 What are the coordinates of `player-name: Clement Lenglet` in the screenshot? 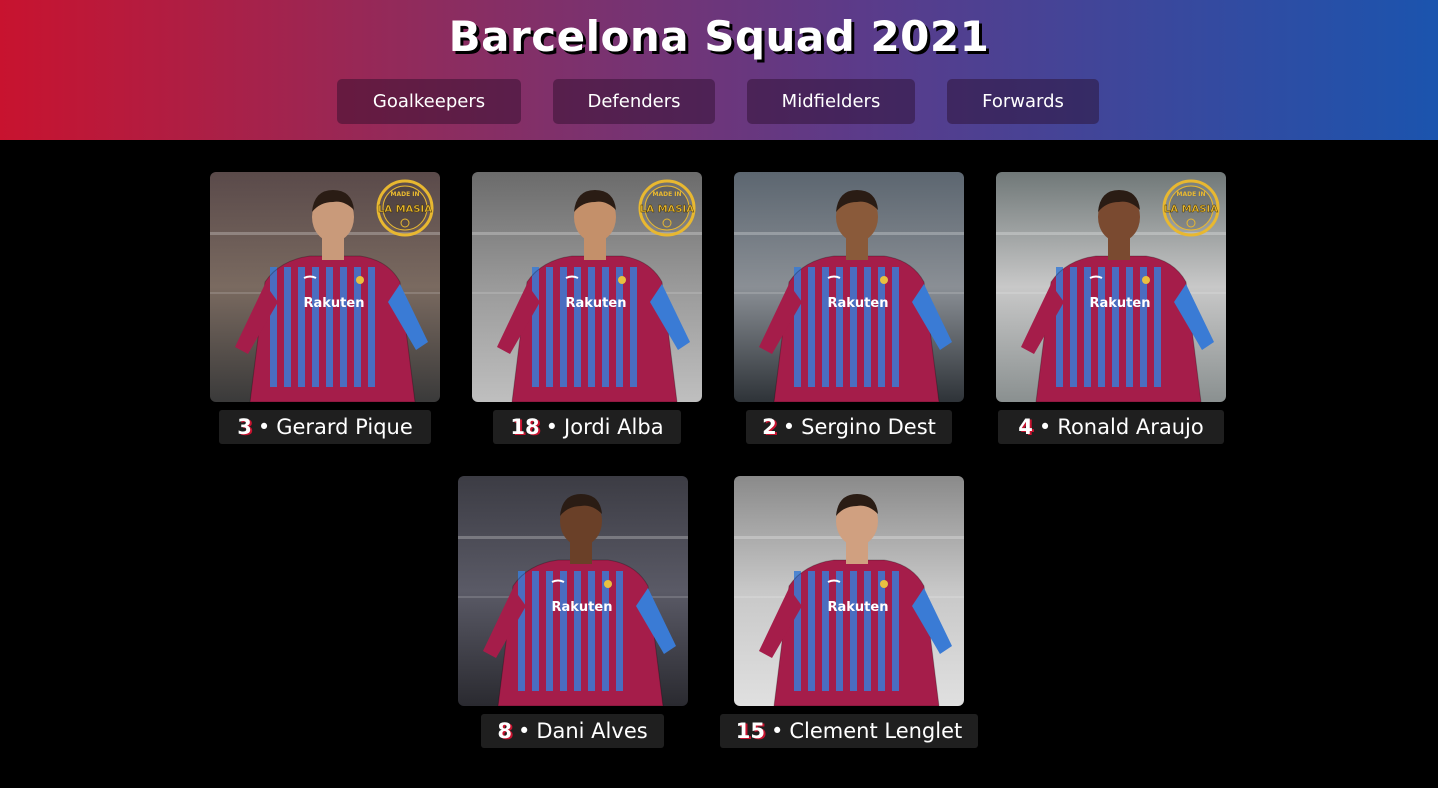 It's located at (876, 731).